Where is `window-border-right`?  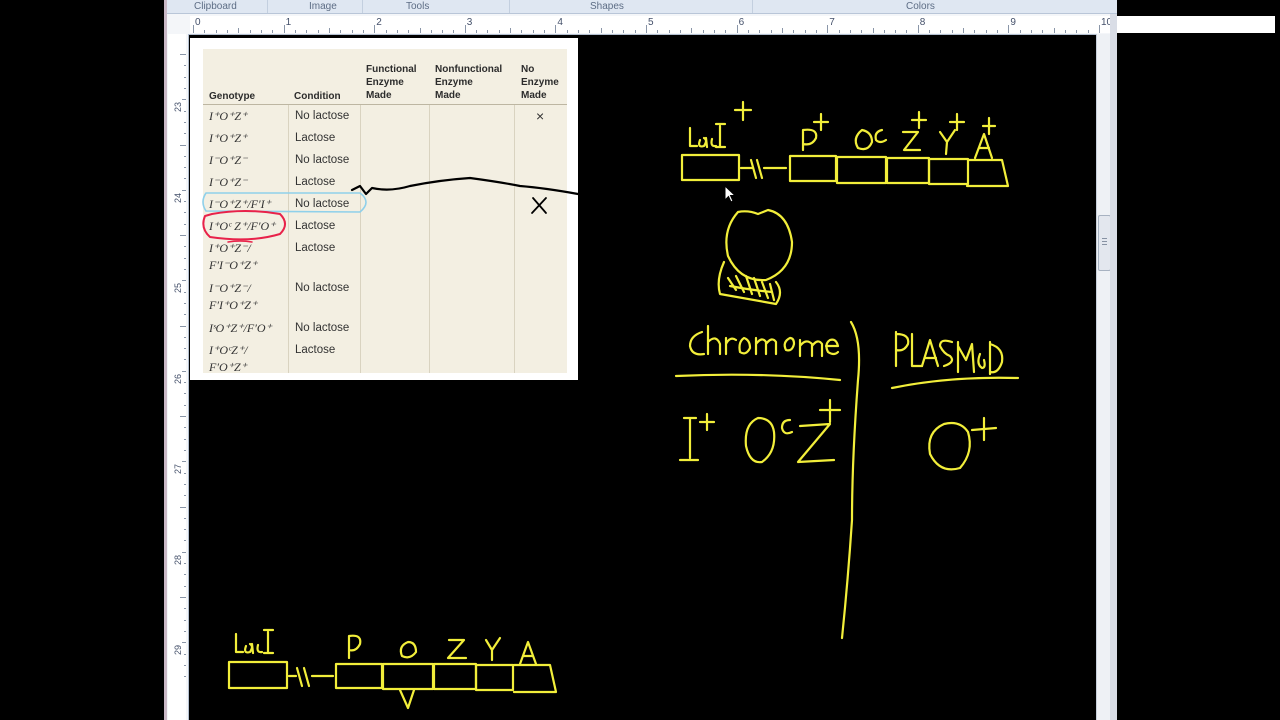 window-border-right is located at coordinates (1113, 367).